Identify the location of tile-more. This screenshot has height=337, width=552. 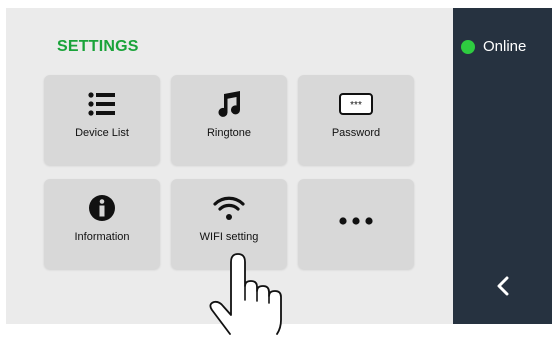
(356, 224).